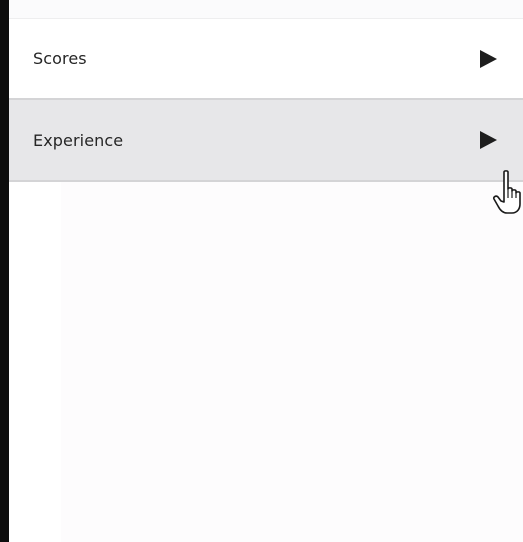 This screenshot has height=542, width=523. What do you see at coordinates (266, 59) in the screenshot?
I see `menu-item-scores: Scores` at bounding box center [266, 59].